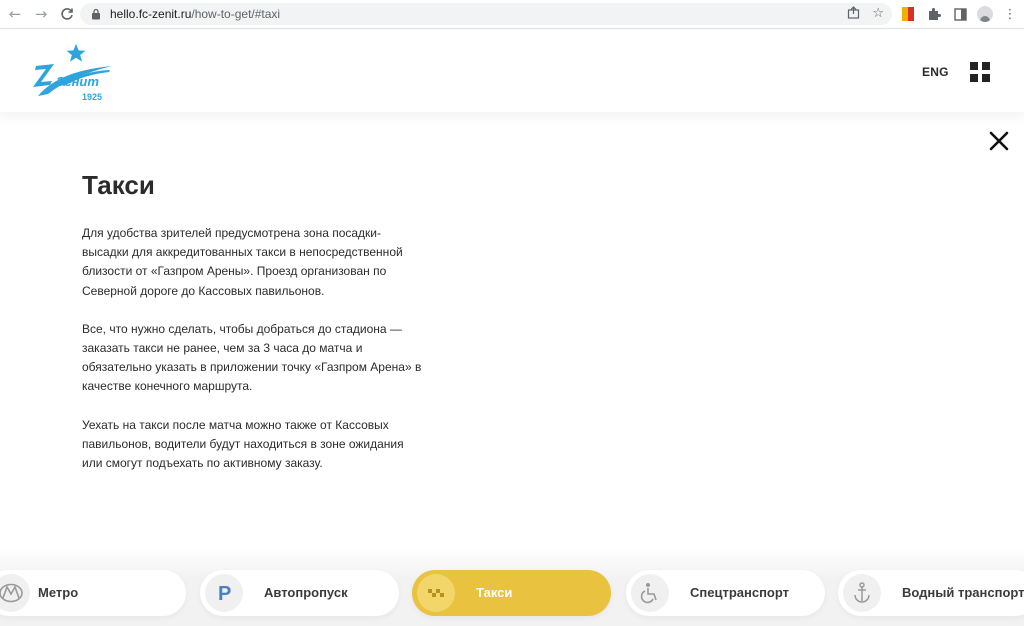 The height and width of the screenshot is (626, 1024). I want to click on tab-taxi-label: Такси, so click(494, 592).